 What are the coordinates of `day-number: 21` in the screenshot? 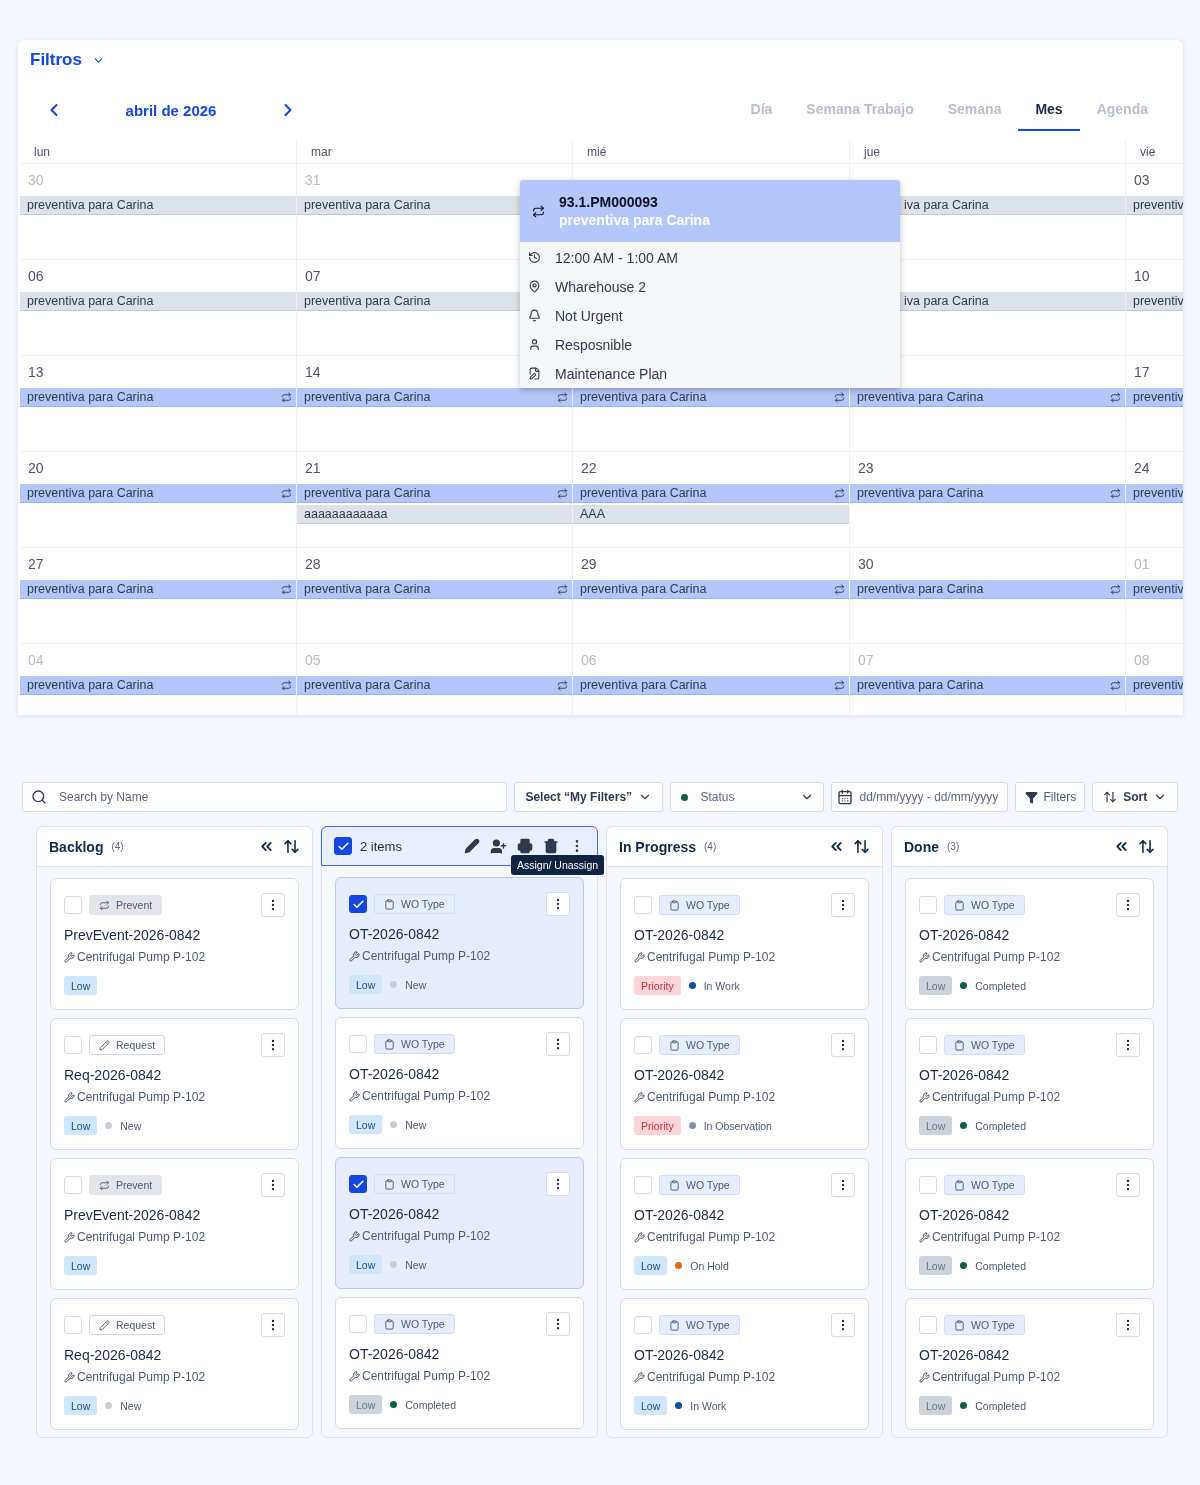 It's located at (313, 468).